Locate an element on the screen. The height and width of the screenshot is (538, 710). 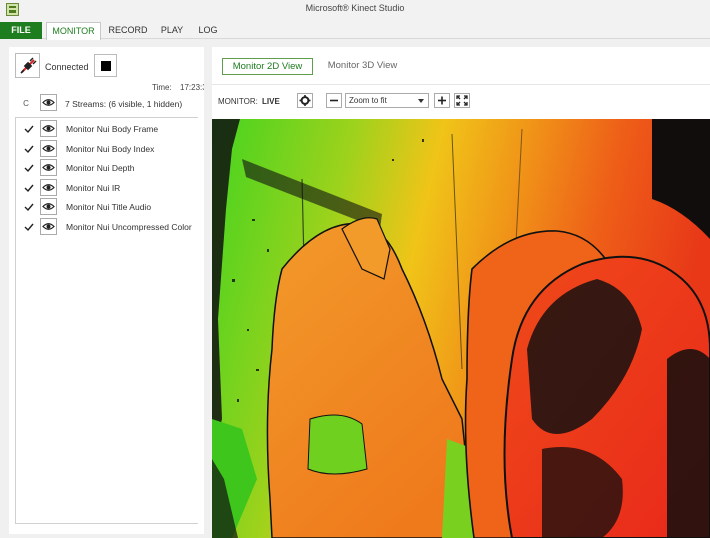
menu-bar: FILE MONITOR RECORD PLAY LOG is located at coordinates (355, 30).